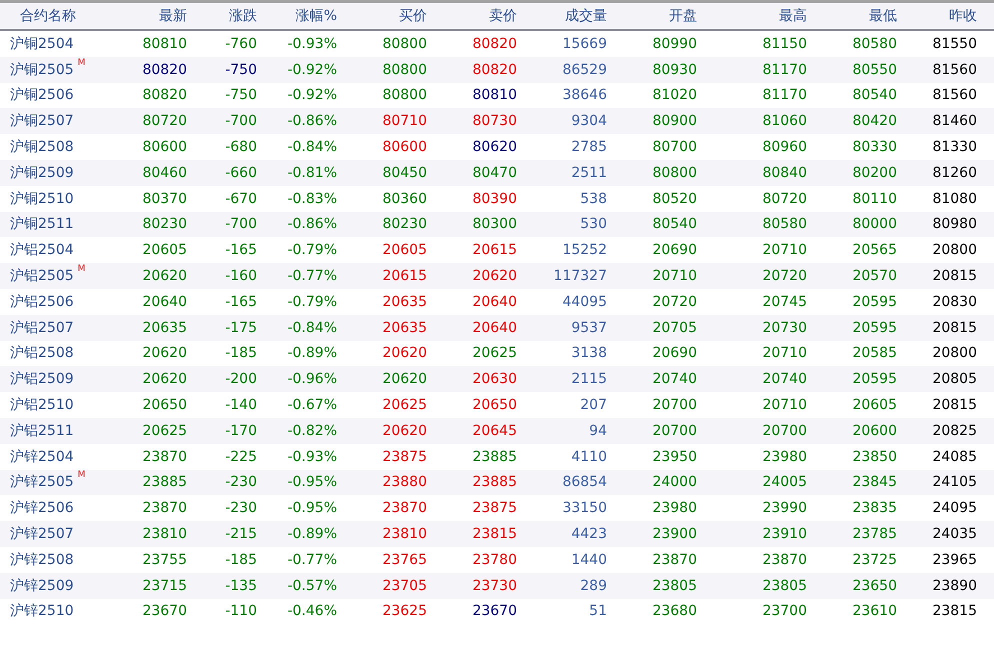 This screenshot has height=653, width=994. What do you see at coordinates (584, 508) in the screenshot?
I see `table-cell-text: 33150` at bounding box center [584, 508].